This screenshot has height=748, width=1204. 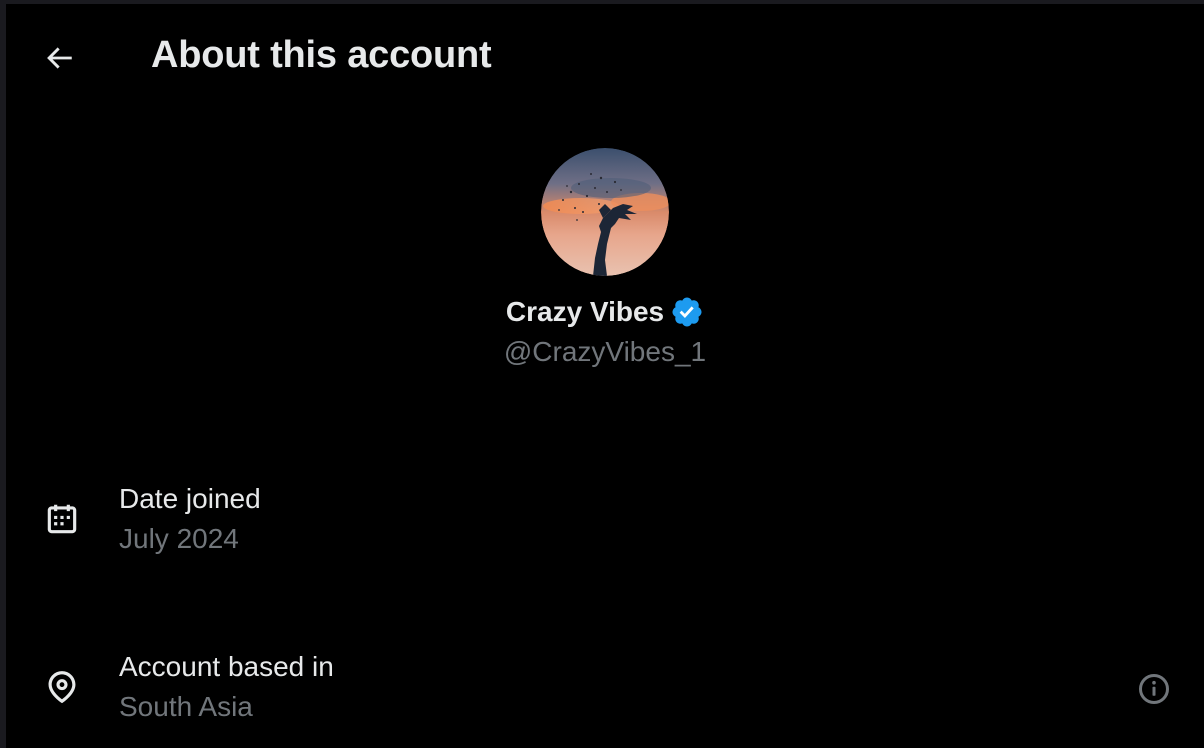 I want to click on arrow-left-icon, so click(x=59, y=58).